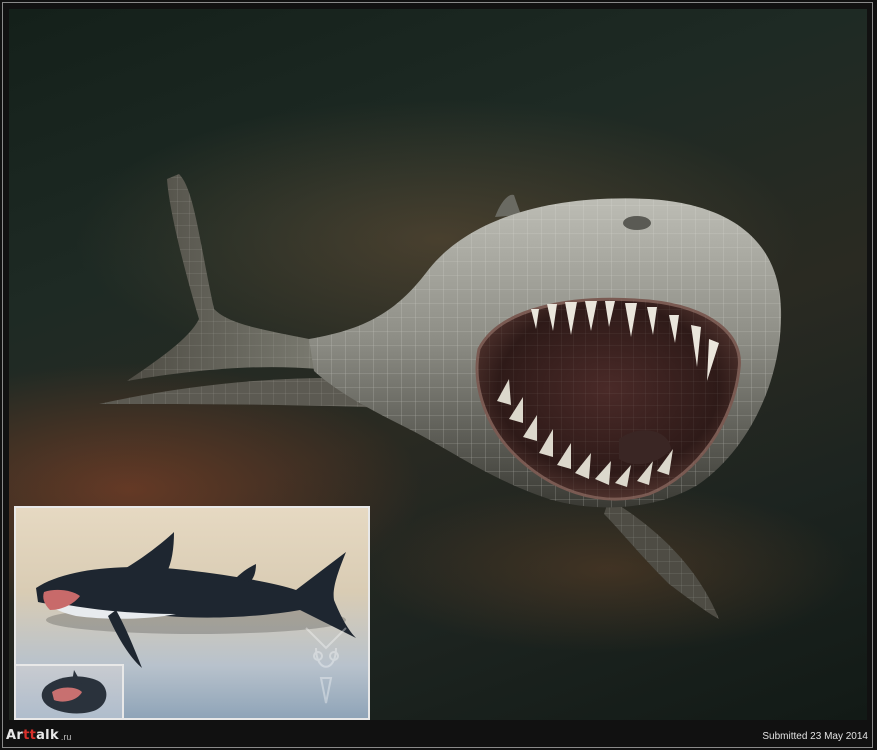 The image size is (877, 750). What do you see at coordinates (661, 559) in the screenshot?
I see `shark-pectoral-fin-right` at bounding box center [661, 559].